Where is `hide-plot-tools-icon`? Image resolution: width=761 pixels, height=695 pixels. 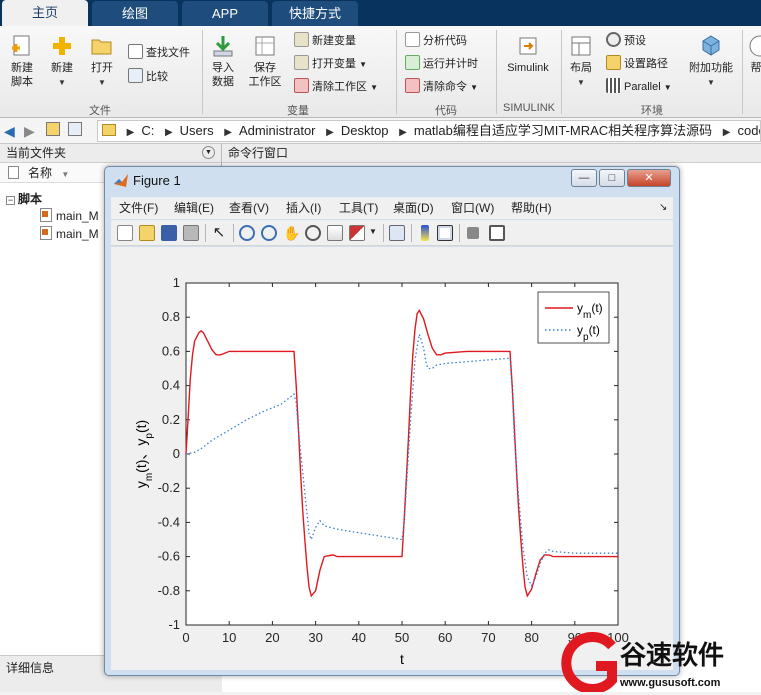 hide-plot-tools-icon is located at coordinates (473, 233).